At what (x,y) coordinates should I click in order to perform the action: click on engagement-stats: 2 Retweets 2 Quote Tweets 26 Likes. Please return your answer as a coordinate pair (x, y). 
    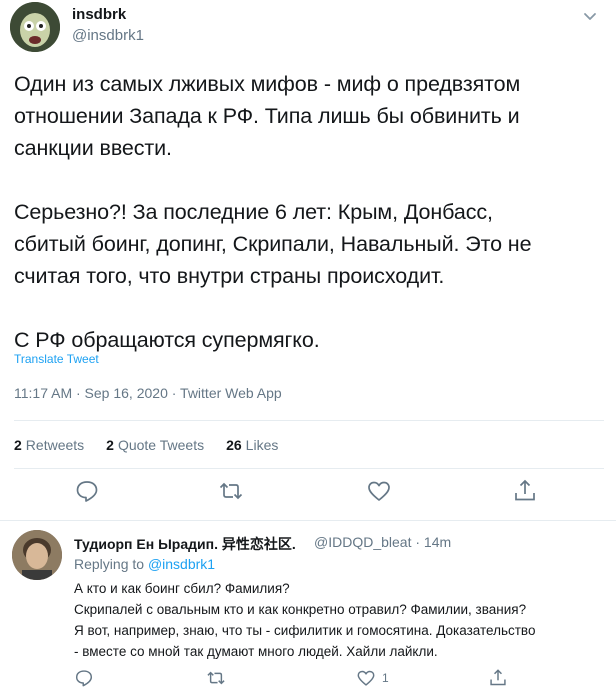
    Looking at the image, I should click on (146, 445).